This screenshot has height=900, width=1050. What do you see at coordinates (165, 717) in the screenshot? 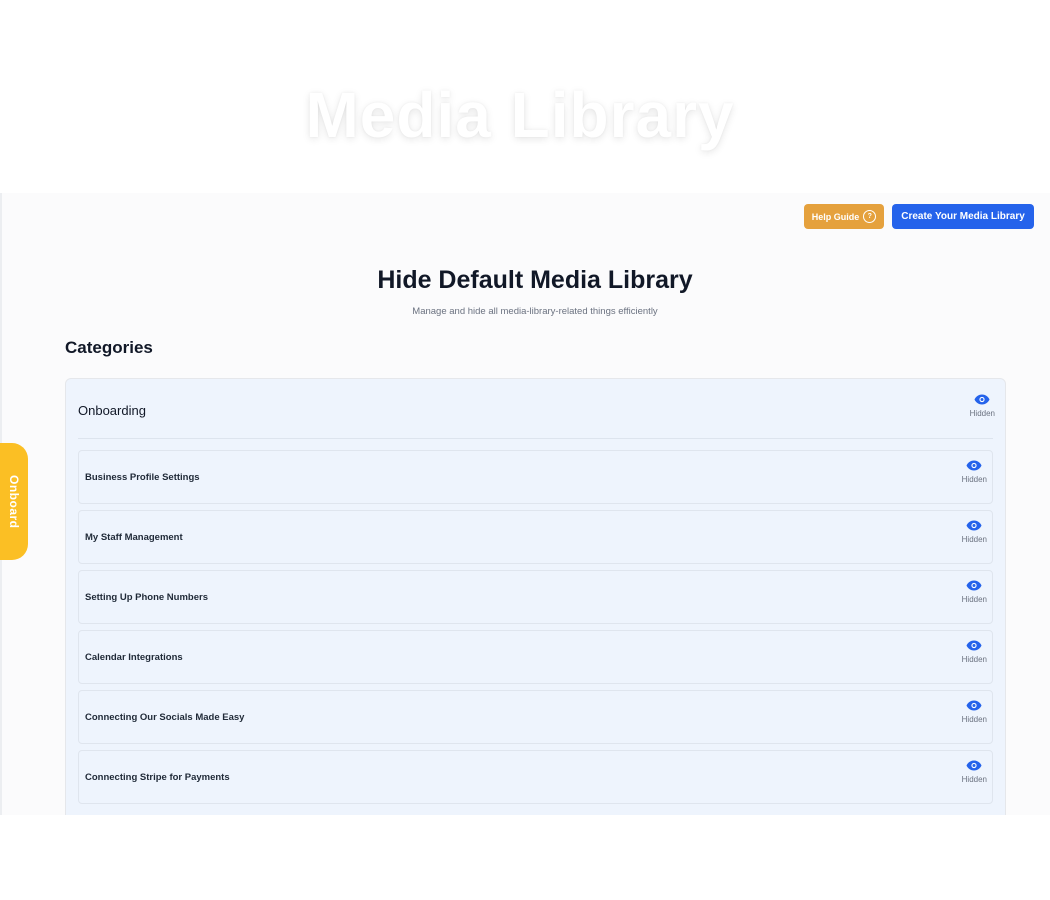
I see `item-name: Connecting Our Socials Made Easy` at bounding box center [165, 717].